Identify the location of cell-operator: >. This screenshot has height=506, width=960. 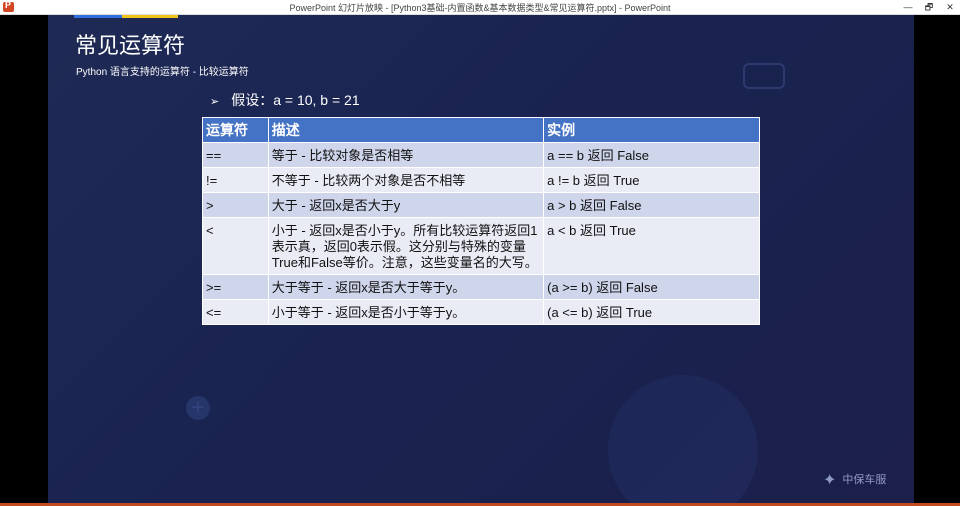
(235, 205).